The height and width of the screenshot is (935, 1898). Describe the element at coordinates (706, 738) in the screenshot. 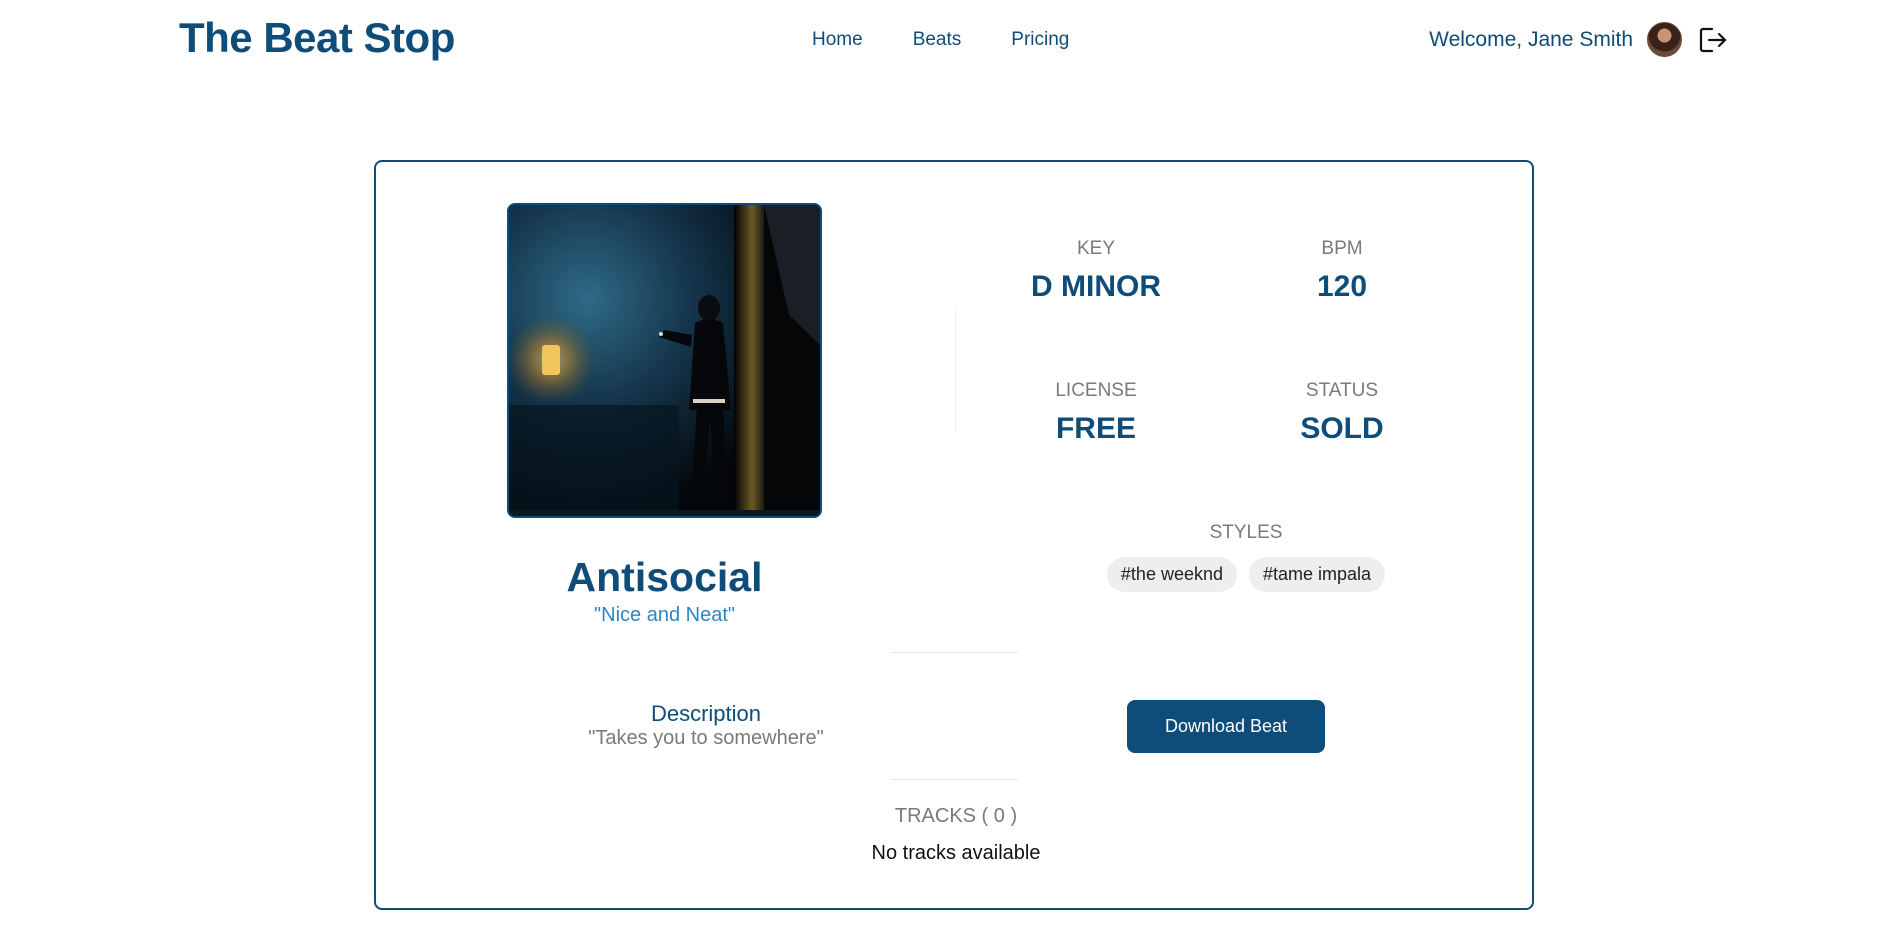

I see `description-text: "Takes you to somewhere"` at that location.